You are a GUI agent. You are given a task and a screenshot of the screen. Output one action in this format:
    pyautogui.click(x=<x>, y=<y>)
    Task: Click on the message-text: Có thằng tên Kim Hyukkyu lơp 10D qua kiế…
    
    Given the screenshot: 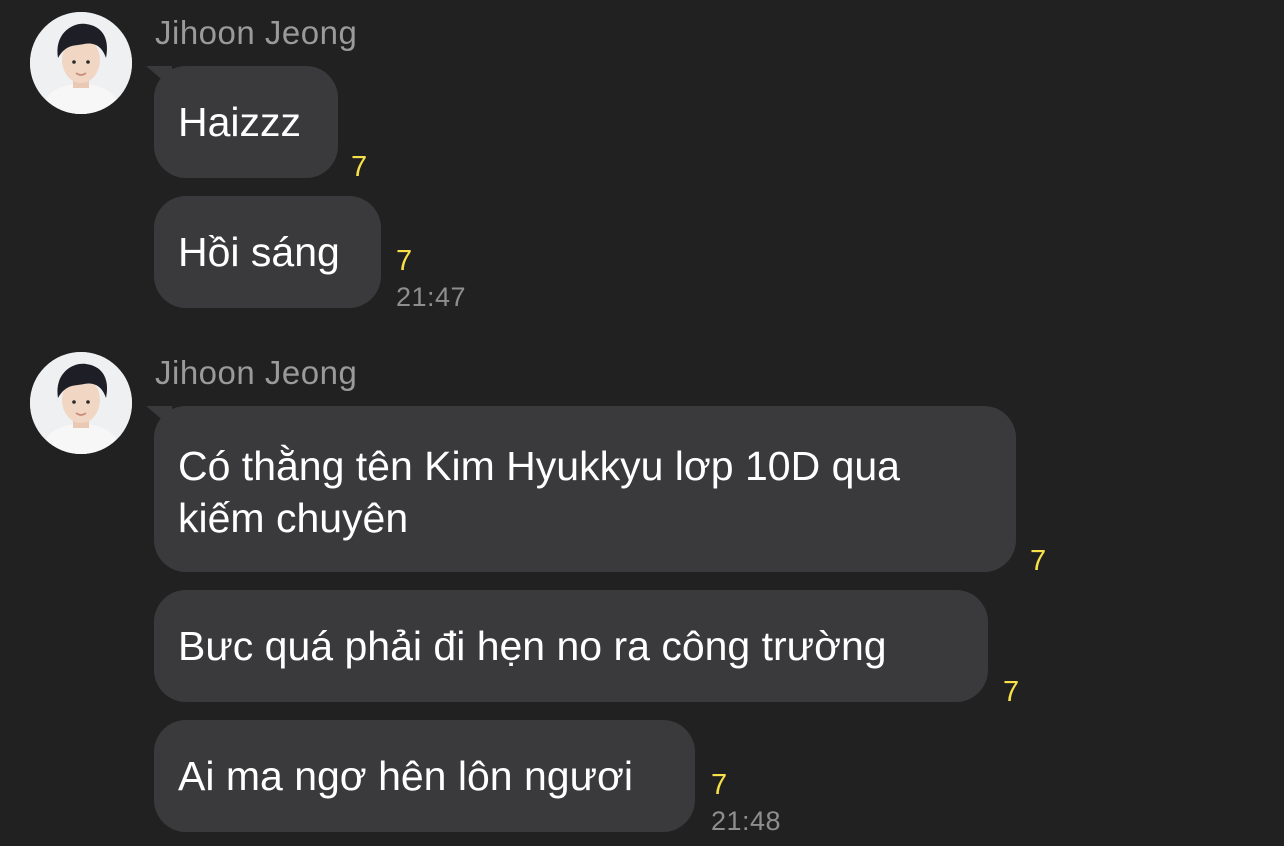 What is the action you would take?
    pyautogui.click(x=539, y=492)
    